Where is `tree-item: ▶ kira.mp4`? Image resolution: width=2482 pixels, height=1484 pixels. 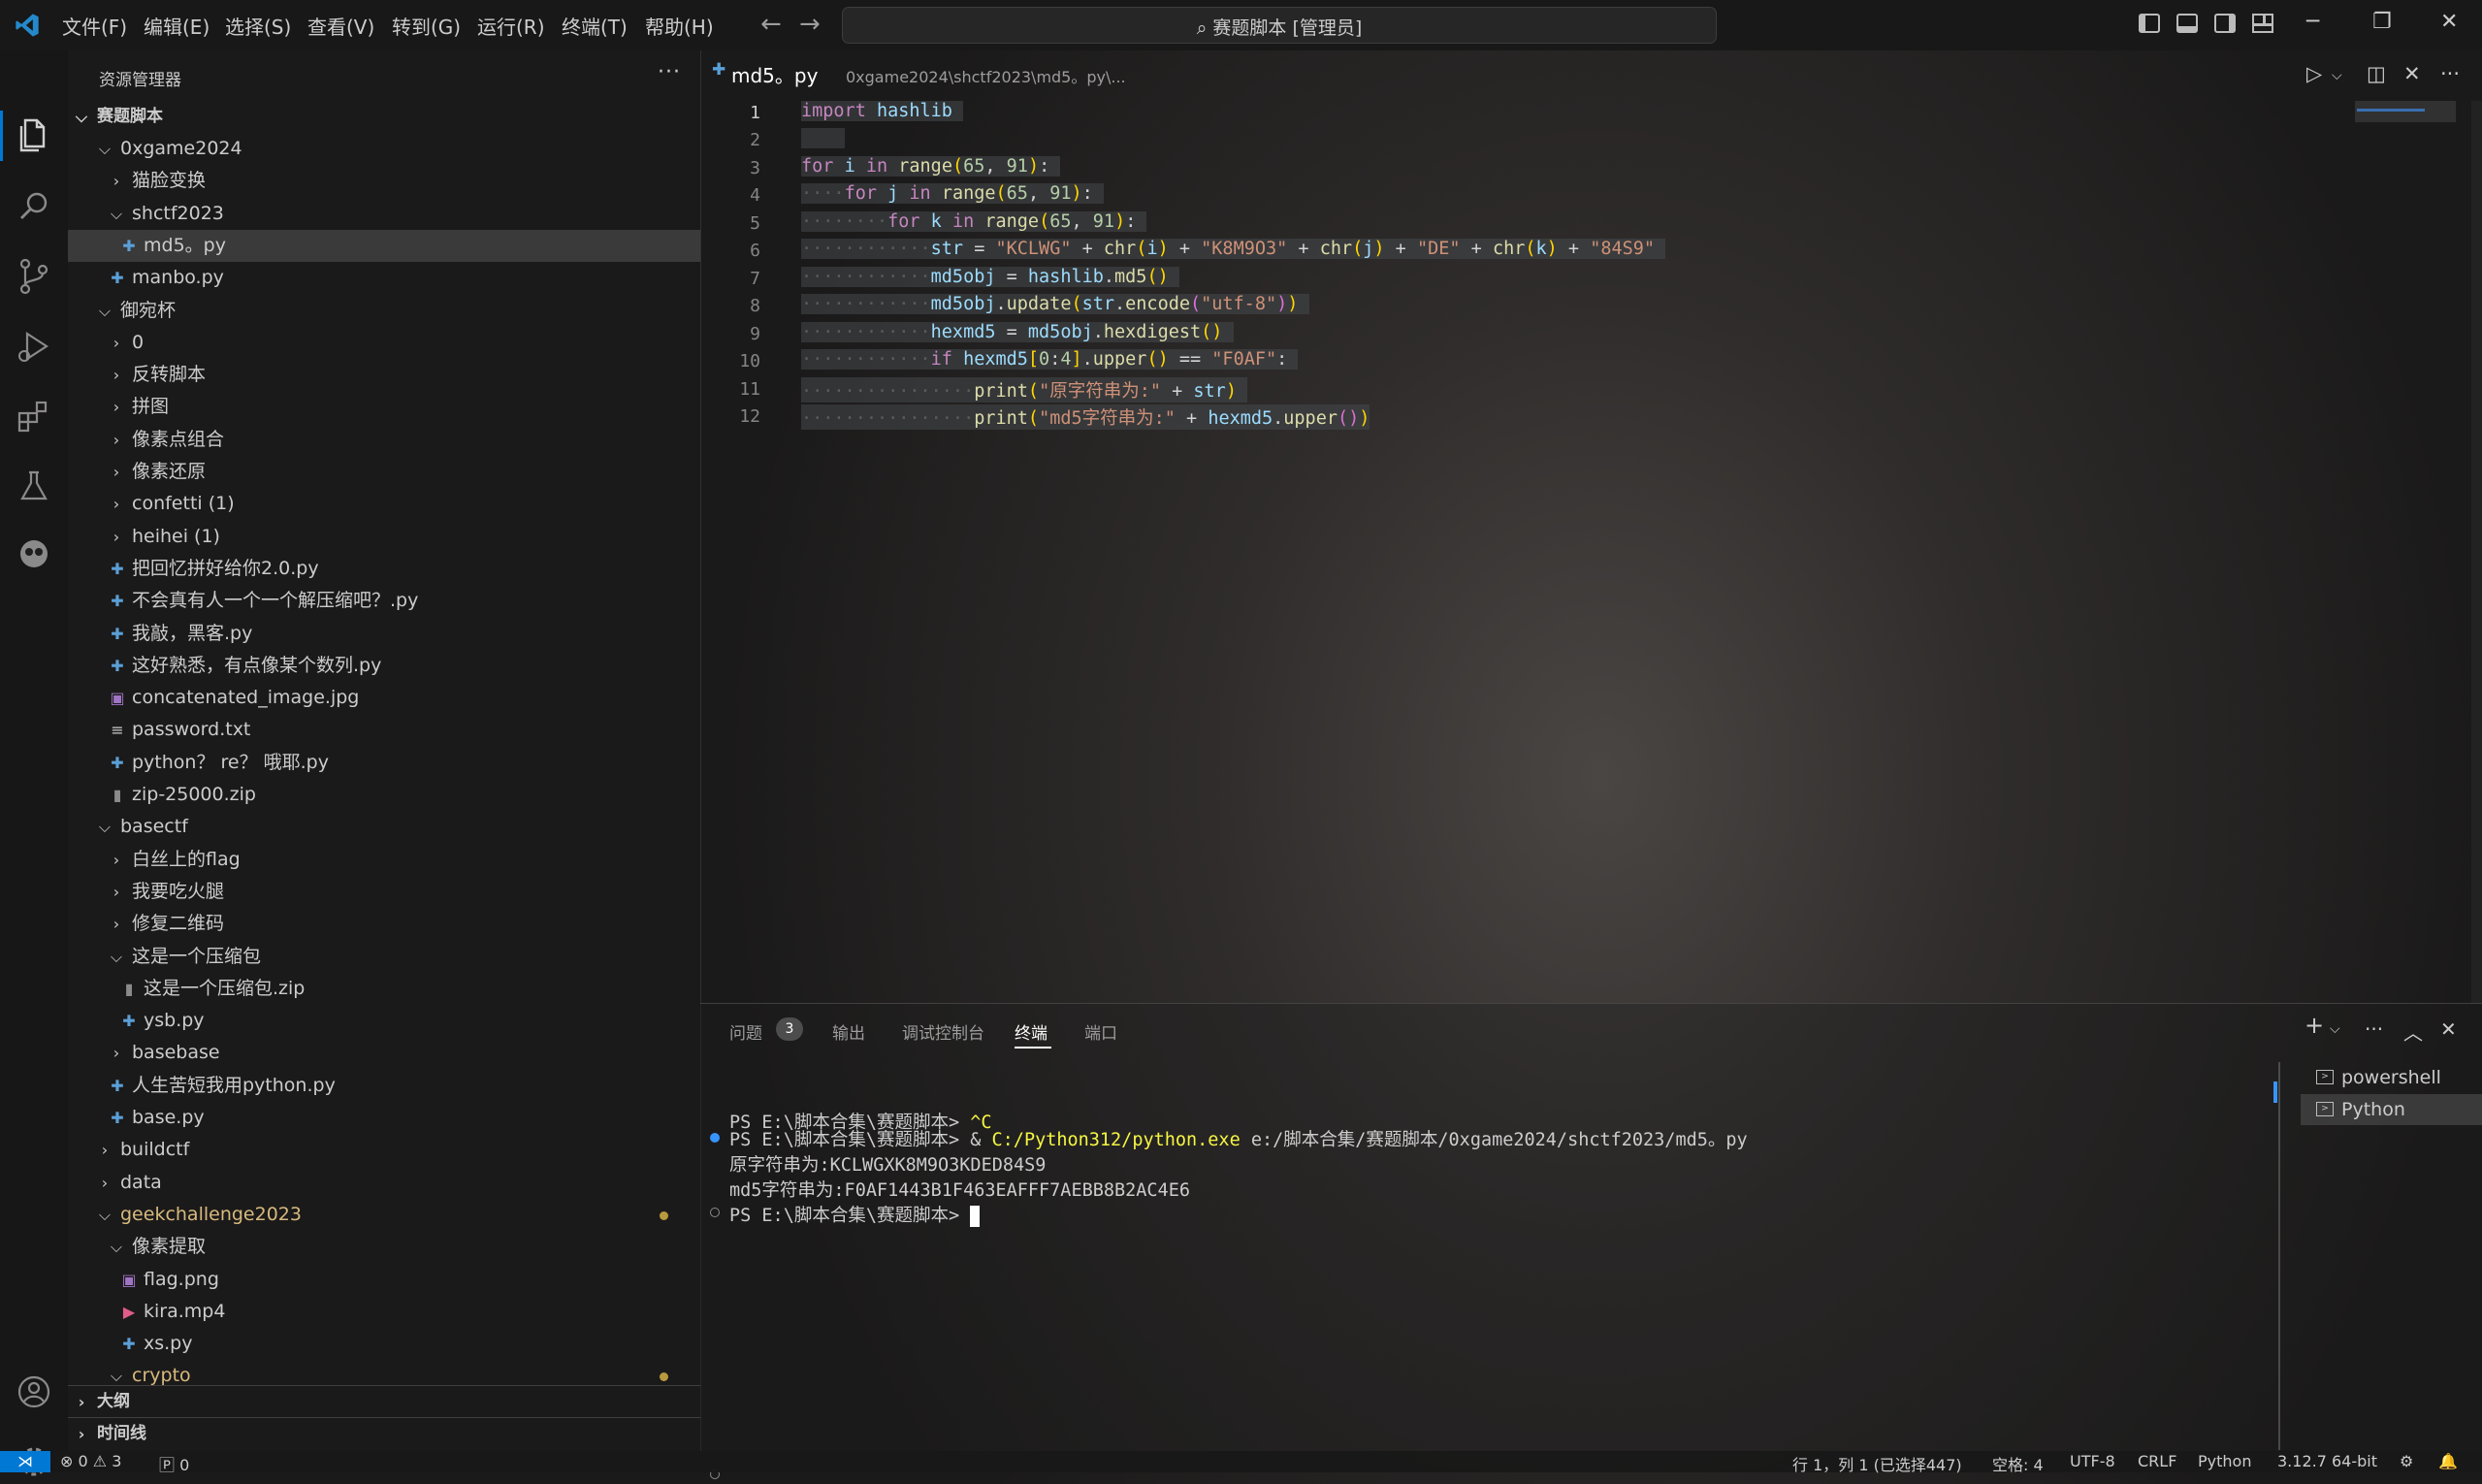 tree-item: ▶ kira.mp4 is located at coordinates (384, 1312).